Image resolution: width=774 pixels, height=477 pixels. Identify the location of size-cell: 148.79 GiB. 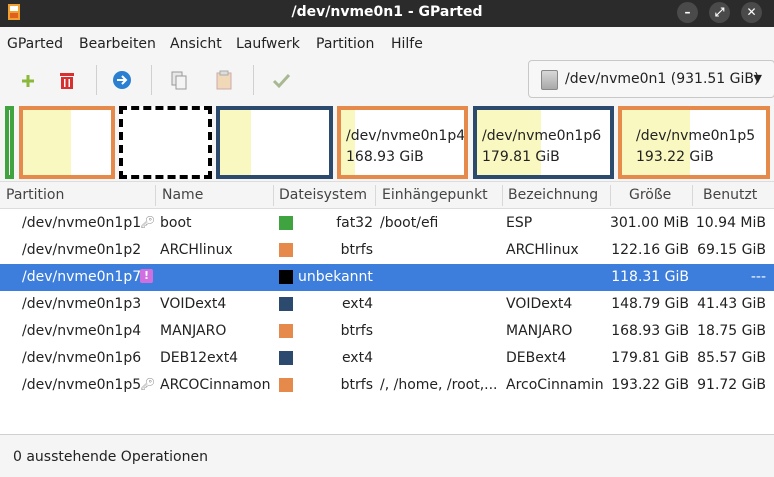
(650, 304).